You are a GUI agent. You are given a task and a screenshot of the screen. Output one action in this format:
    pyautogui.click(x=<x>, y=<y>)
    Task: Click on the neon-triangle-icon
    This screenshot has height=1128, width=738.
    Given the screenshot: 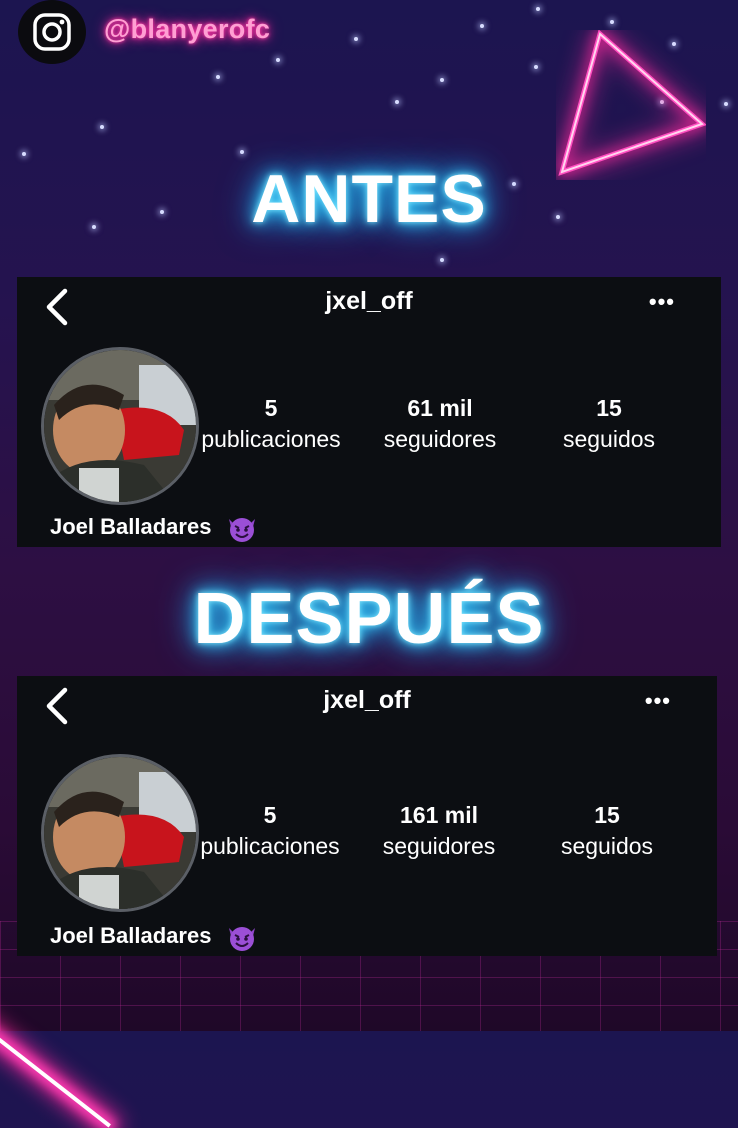 What is the action you would take?
    pyautogui.click(x=632, y=103)
    